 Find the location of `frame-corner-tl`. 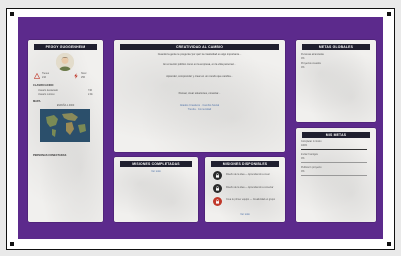

frame-corner-tl is located at coordinates (12, 14).